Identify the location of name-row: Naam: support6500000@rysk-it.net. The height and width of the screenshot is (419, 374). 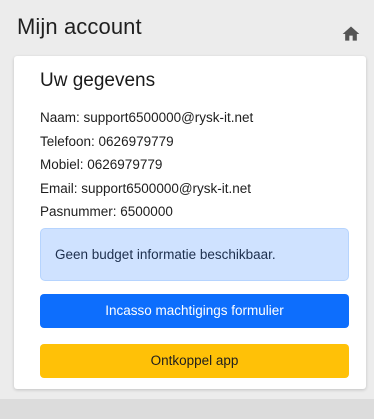
(147, 117).